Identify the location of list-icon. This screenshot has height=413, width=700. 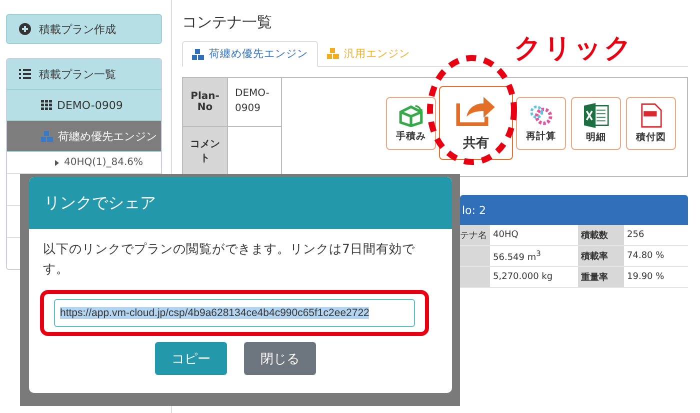
(25, 74).